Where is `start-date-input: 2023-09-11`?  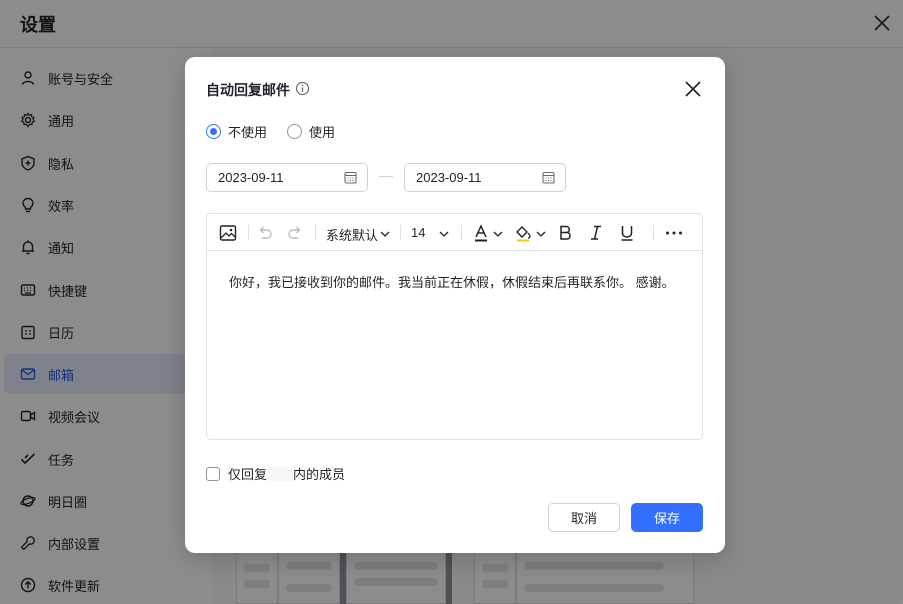
start-date-input: 2023-09-11 is located at coordinates (287, 177).